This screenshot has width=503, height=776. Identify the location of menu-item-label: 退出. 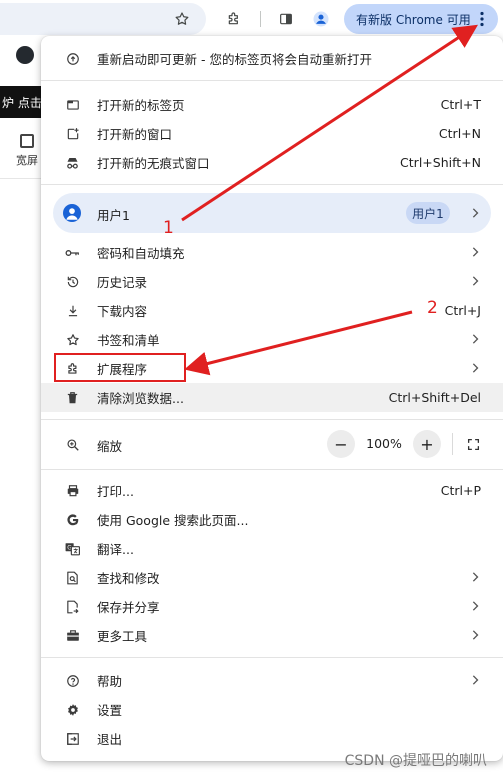
(110, 739).